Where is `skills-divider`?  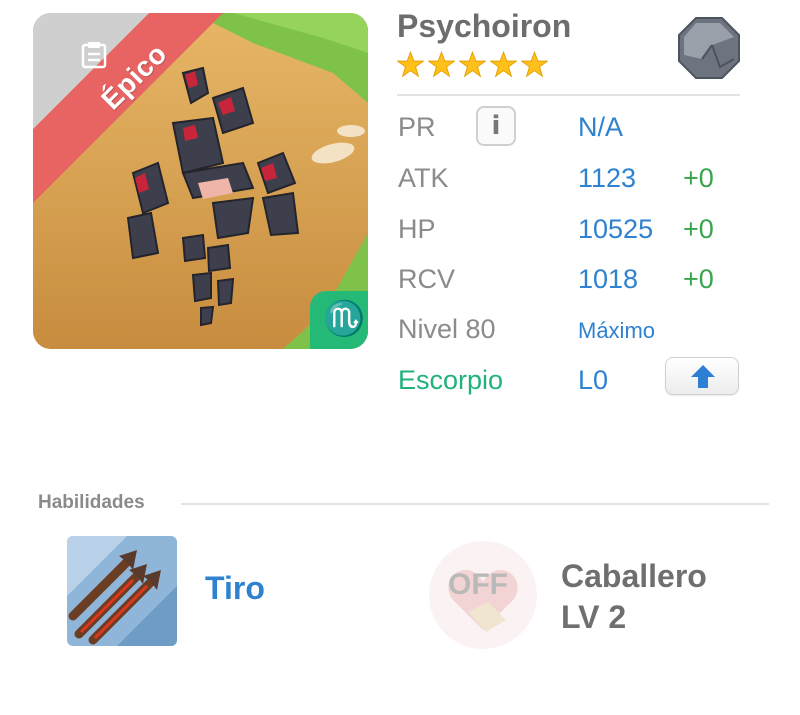 skills-divider is located at coordinates (475, 504).